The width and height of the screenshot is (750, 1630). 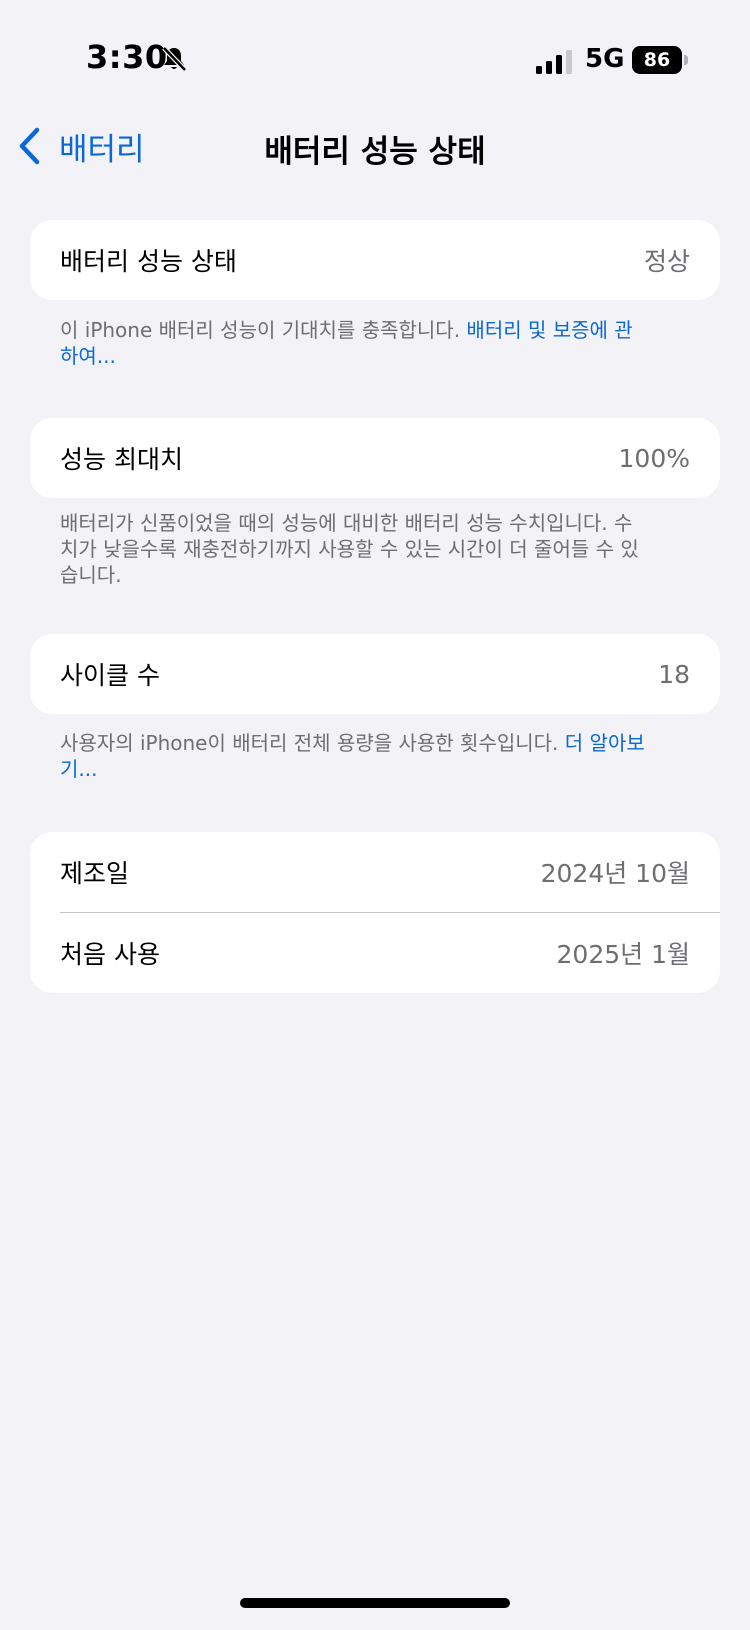 I want to click on battery-indicator: 86, so click(x=657, y=60).